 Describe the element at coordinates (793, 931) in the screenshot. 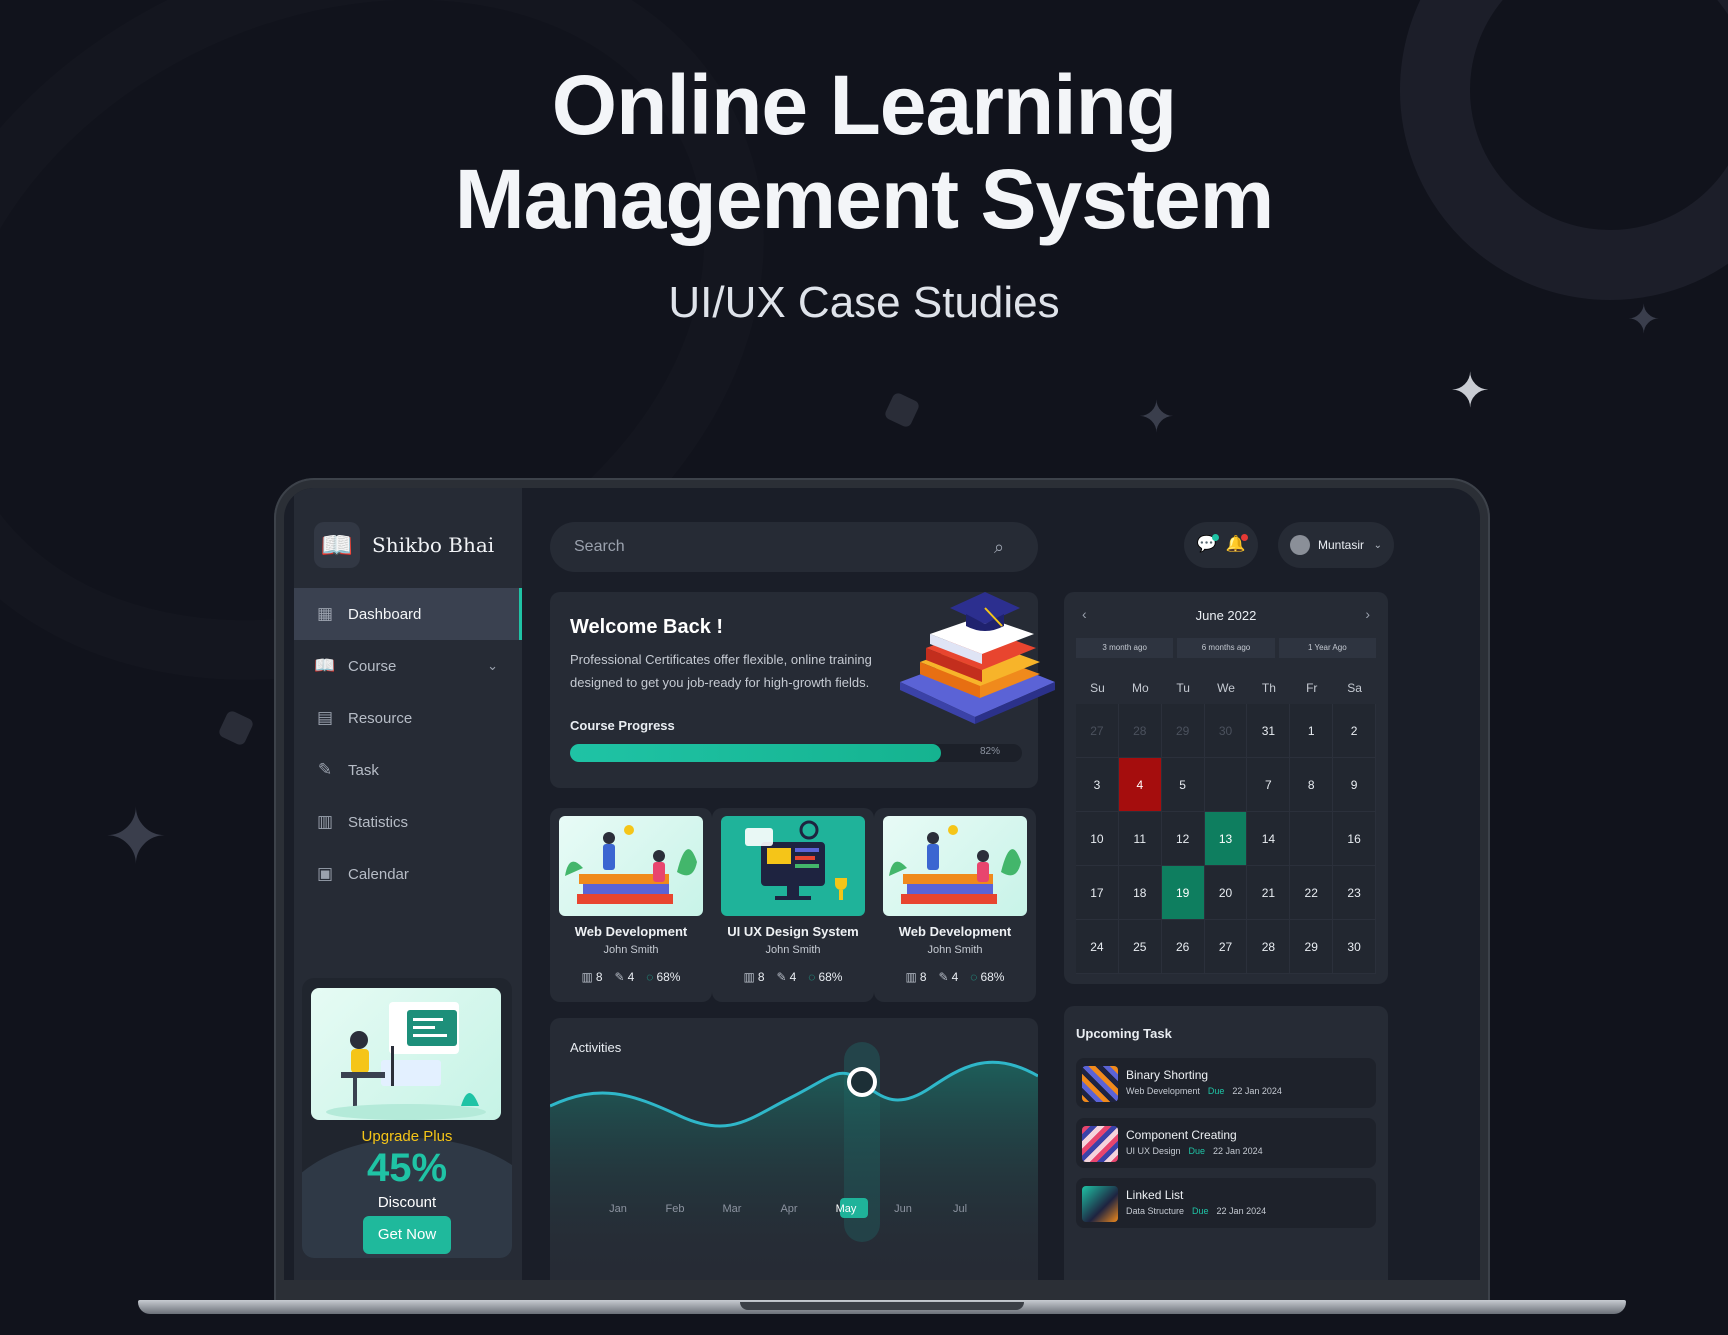

I see `course-title: UI UX Design System` at that location.